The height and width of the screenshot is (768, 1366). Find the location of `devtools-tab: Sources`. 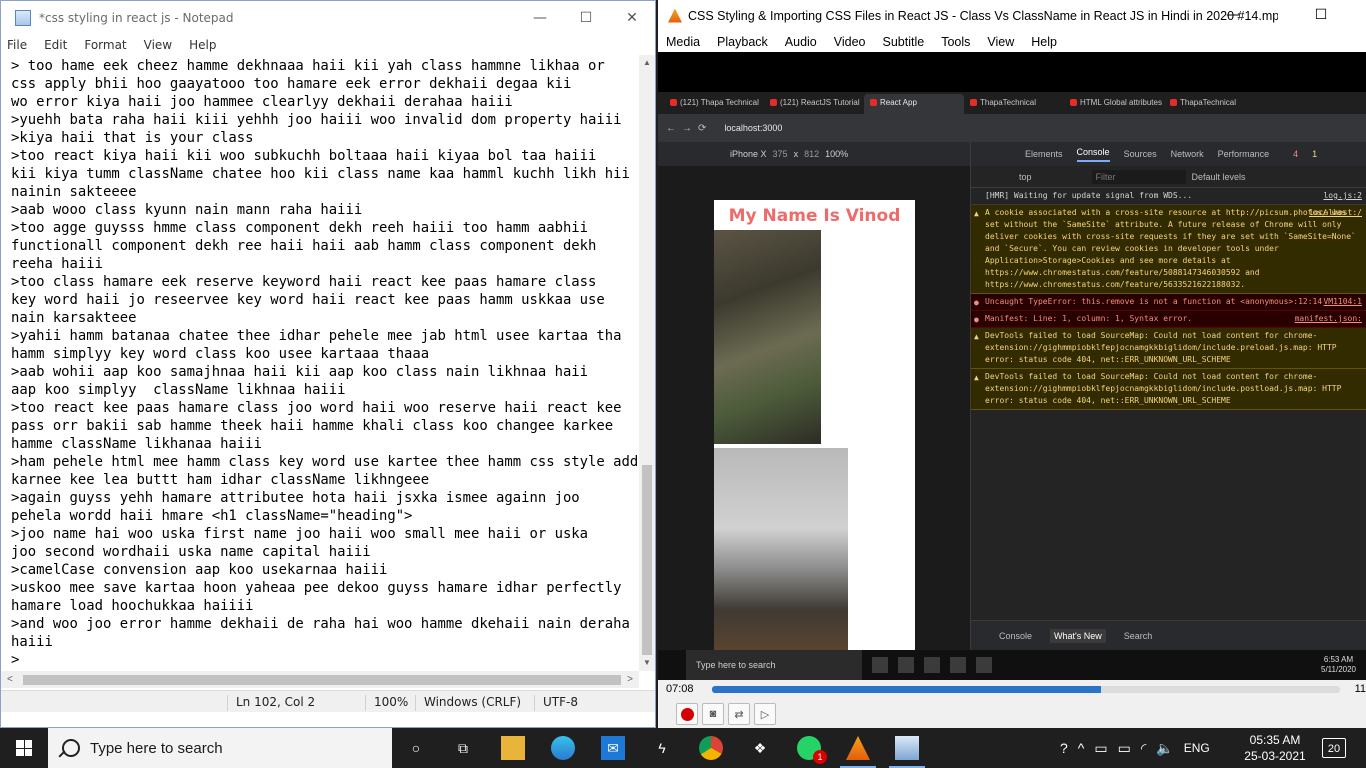

devtools-tab: Sources is located at coordinates (1140, 154).